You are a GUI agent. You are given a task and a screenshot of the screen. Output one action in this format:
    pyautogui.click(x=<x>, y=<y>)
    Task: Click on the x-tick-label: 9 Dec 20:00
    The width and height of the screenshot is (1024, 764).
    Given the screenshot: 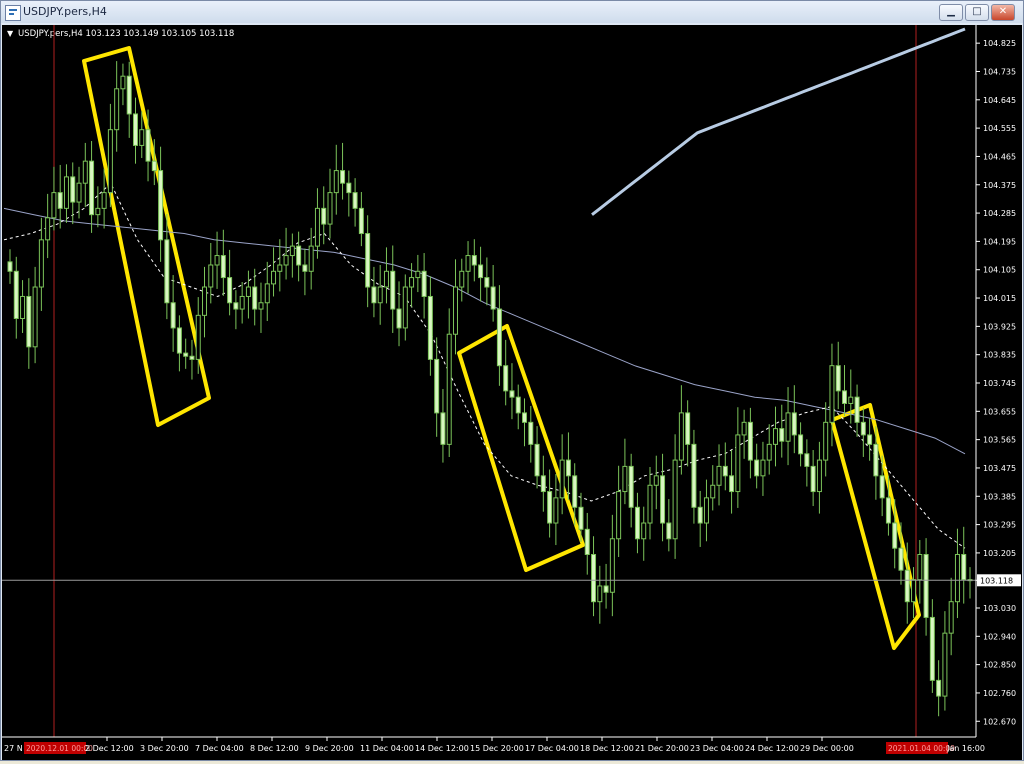 What is the action you would take?
    pyautogui.click(x=329, y=748)
    